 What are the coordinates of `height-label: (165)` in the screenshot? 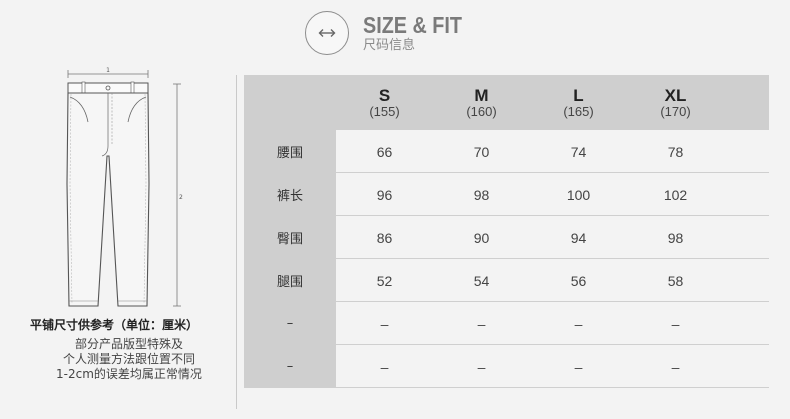 It's located at (578, 111).